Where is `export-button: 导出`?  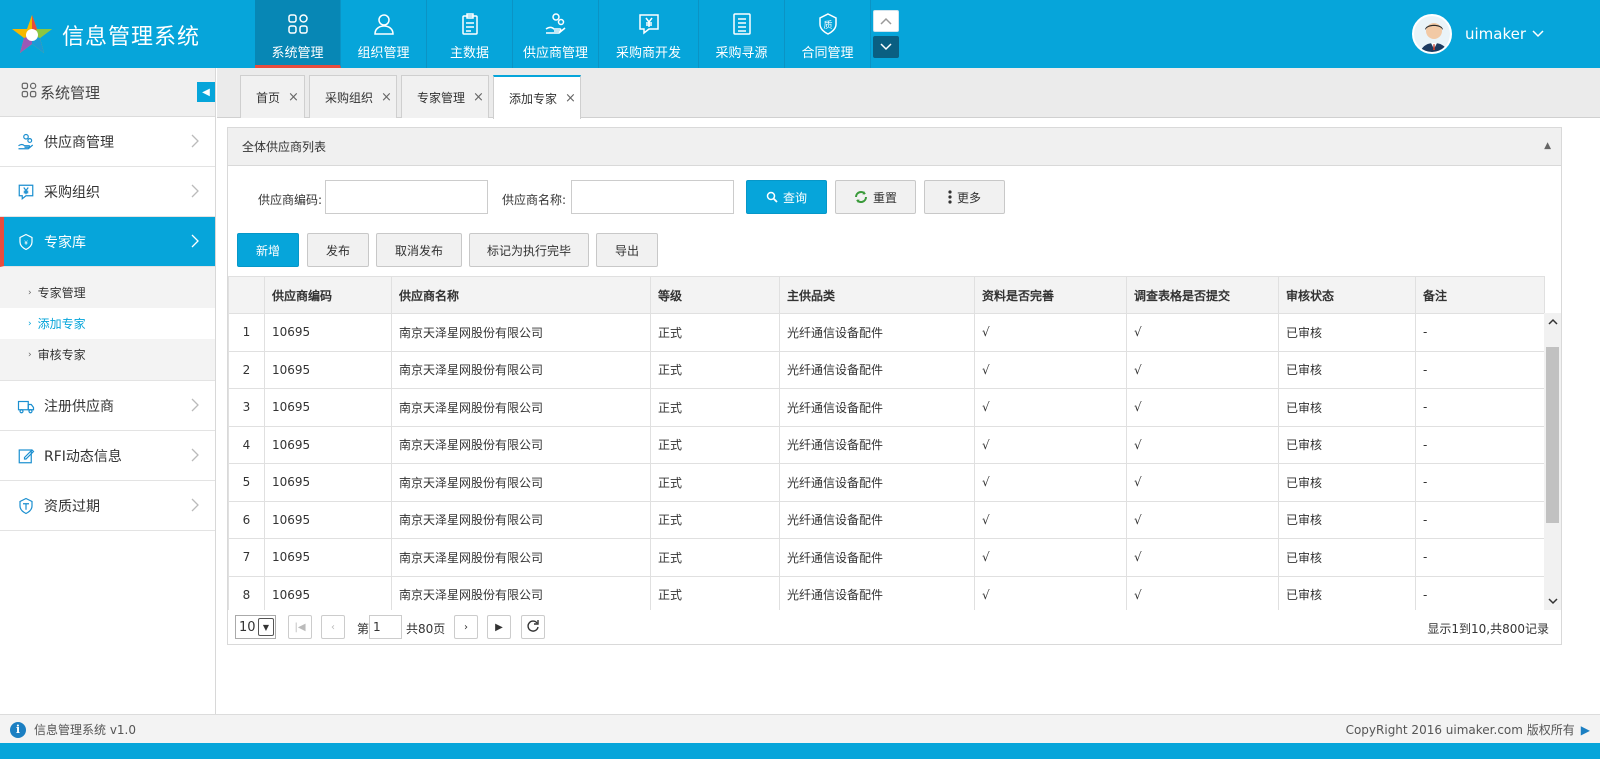 export-button: 导出 is located at coordinates (627, 250).